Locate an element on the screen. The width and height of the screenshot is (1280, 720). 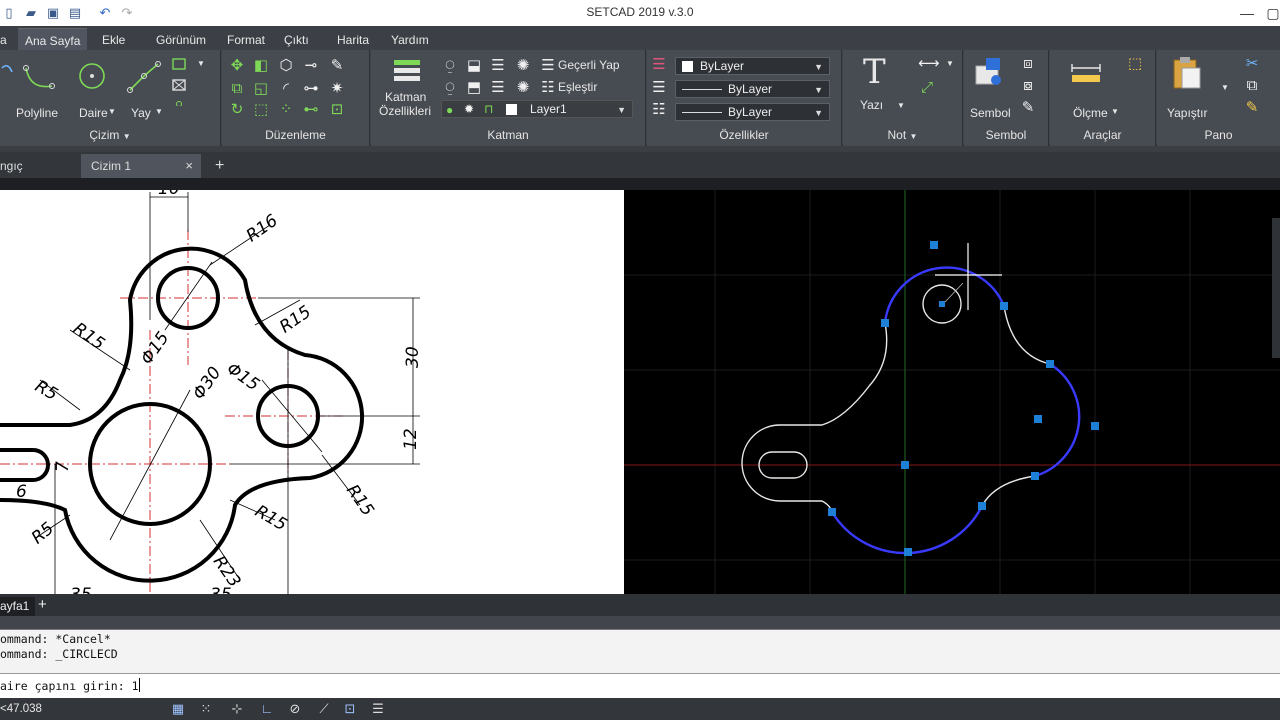
polyline-button: Polyline is located at coordinates (37, 113).